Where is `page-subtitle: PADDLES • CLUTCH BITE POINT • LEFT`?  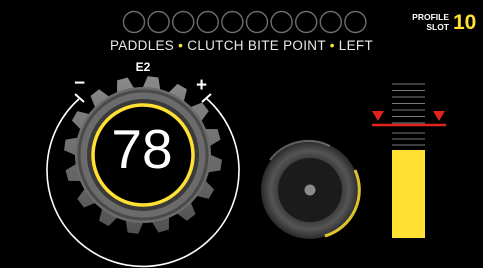
page-subtitle: PADDLES • CLUTCH BITE POINT • LEFT is located at coordinates (241, 45).